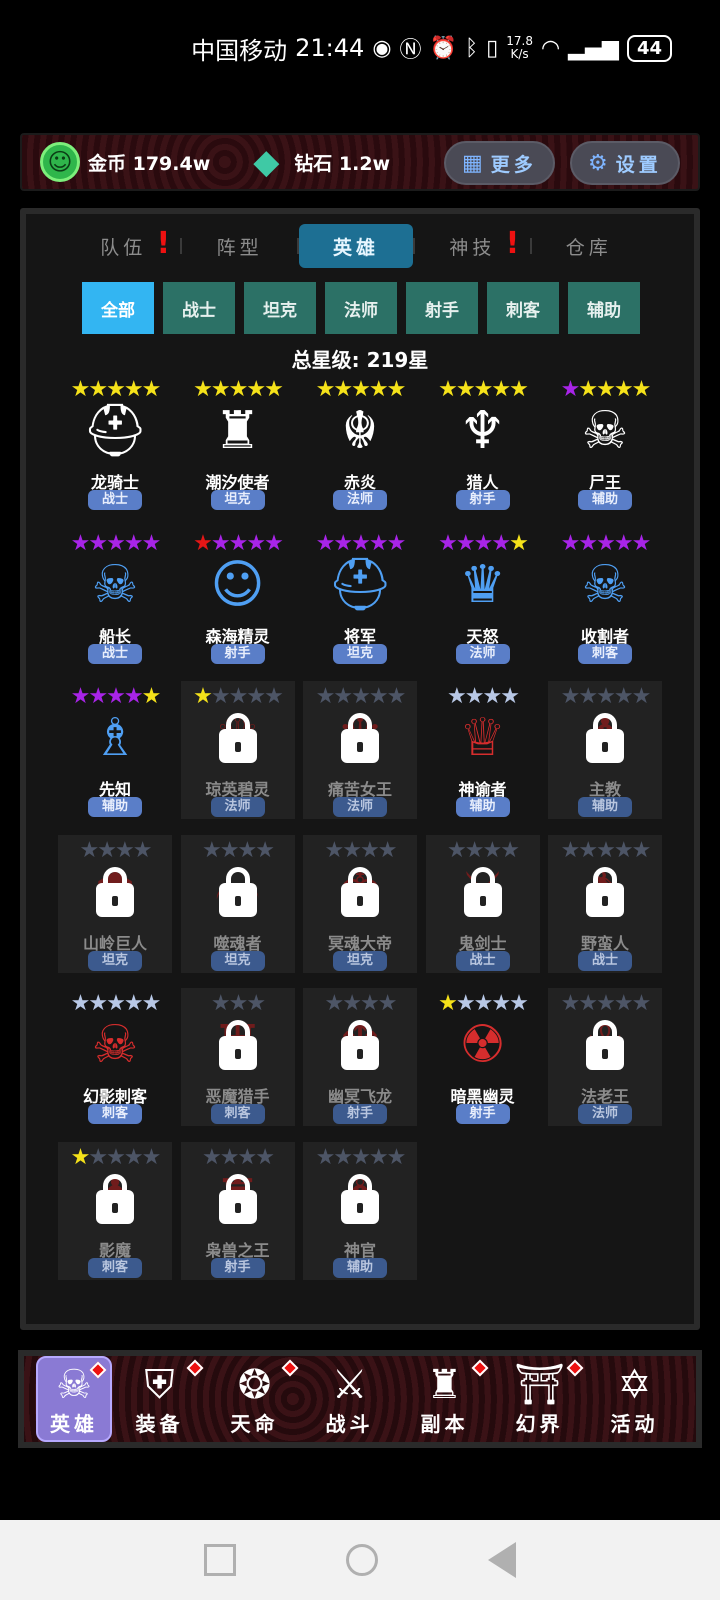 The image size is (720, 1600). What do you see at coordinates (220, 1560) in the screenshot?
I see `recent-apps-button` at bounding box center [220, 1560].